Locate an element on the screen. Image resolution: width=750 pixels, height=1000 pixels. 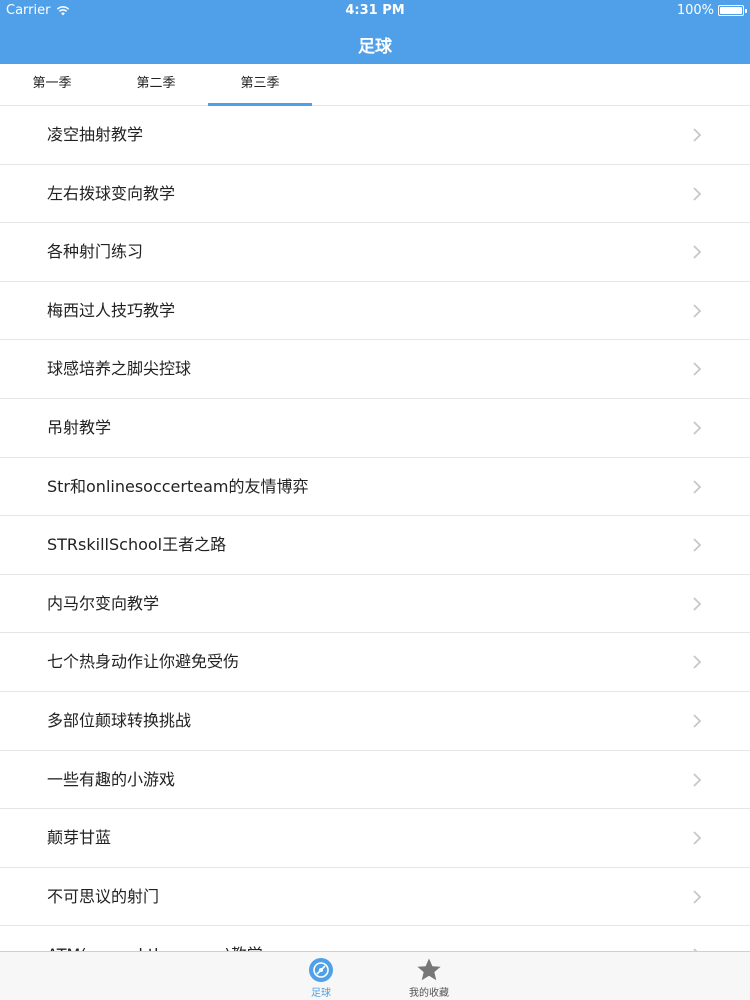
header: Carrier 4:31 PM 100% 足球 is located at coordinates (375, 32).